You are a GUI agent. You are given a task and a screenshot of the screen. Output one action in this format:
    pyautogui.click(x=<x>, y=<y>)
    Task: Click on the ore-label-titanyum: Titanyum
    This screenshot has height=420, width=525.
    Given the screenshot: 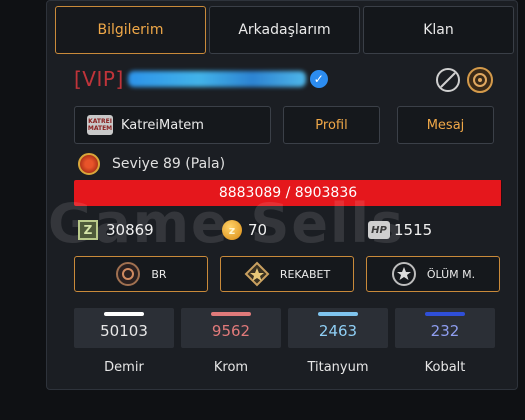 What is the action you would take?
    pyautogui.click(x=338, y=367)
    